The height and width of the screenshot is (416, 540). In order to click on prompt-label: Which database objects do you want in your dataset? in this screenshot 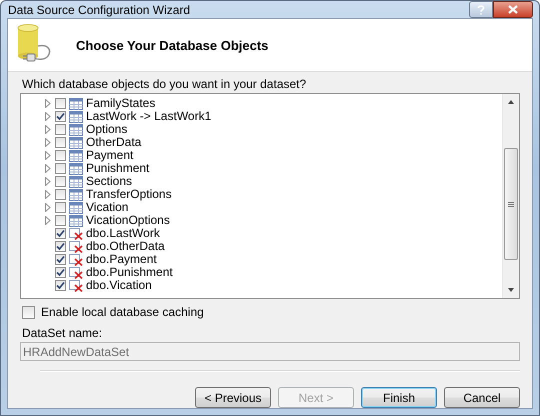, I will do `click(165, 84)`.